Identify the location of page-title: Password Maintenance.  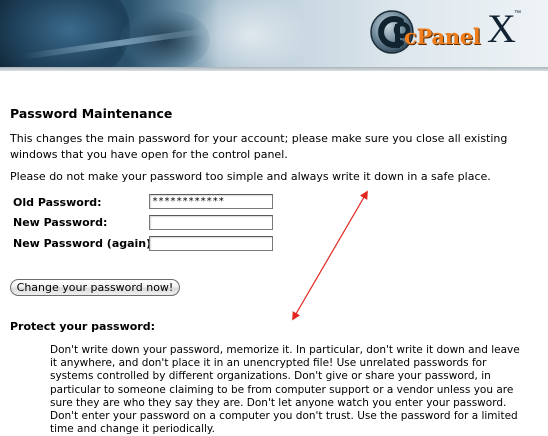
(91, 113).